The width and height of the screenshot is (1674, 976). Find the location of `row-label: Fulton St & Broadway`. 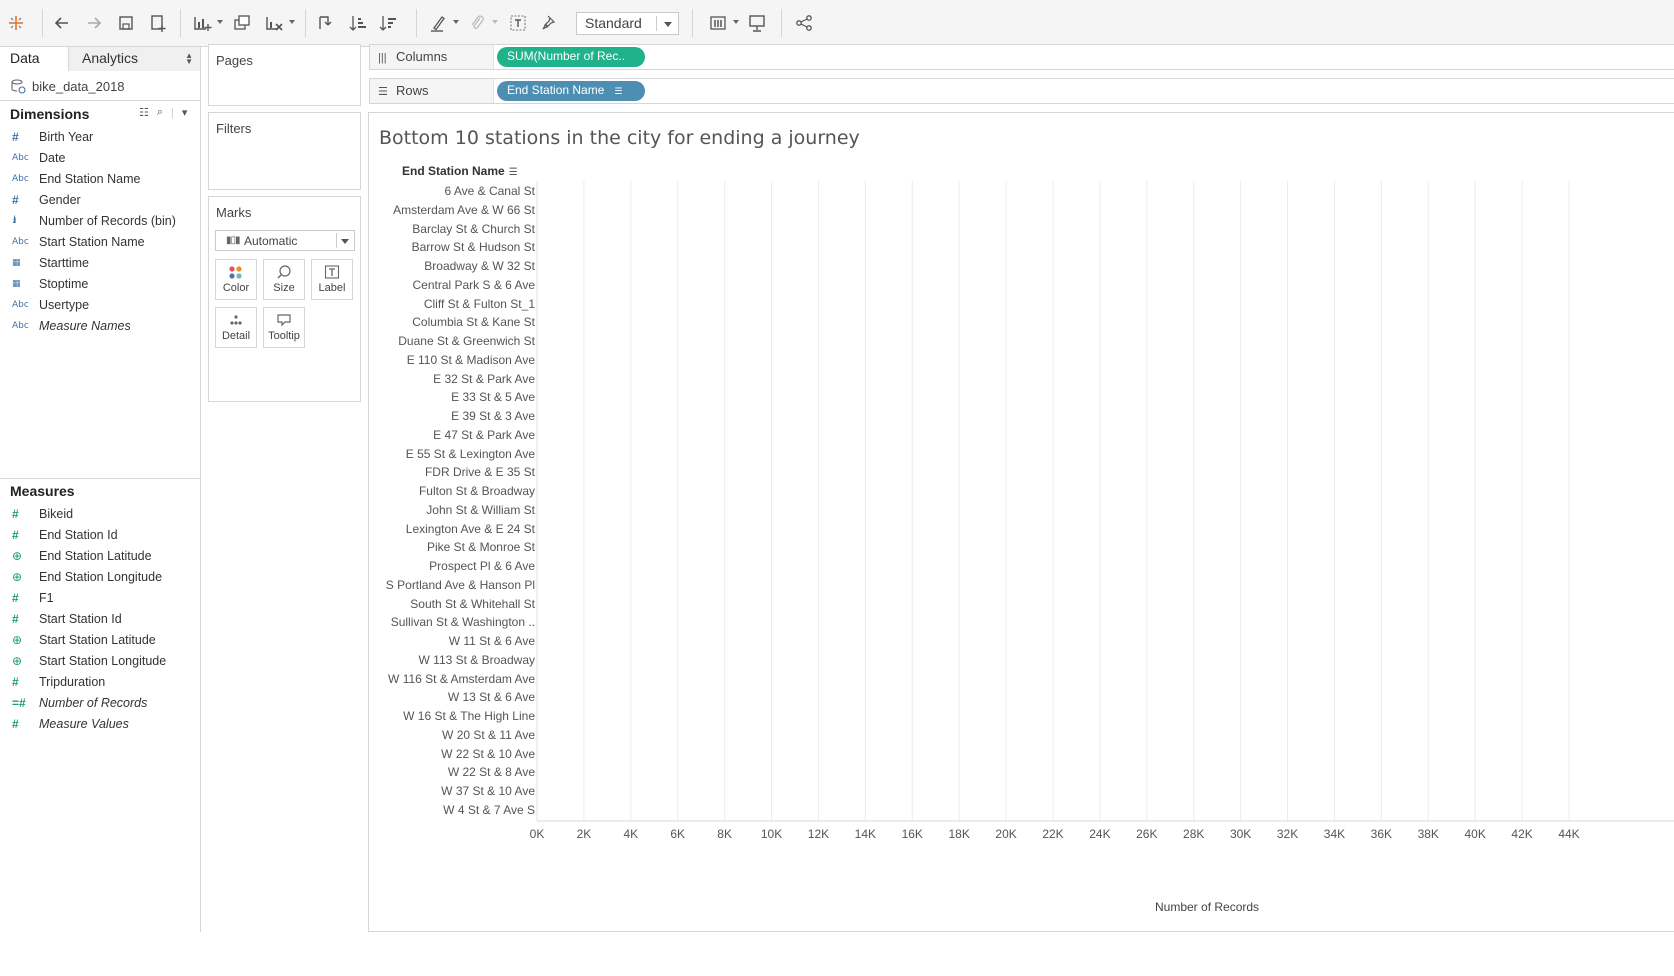

row-label: Fulton St & Broadway is located at coordinates (477, 491).